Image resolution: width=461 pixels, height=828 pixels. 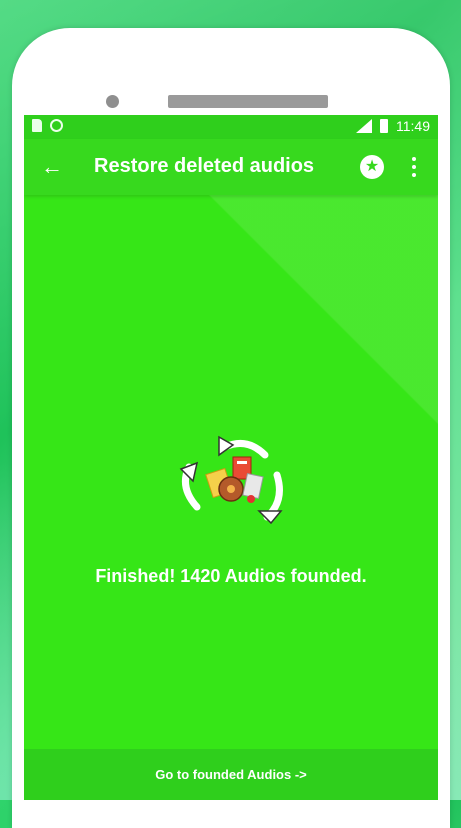 I want to click on speaker-grille, so click(x=248, y=101).